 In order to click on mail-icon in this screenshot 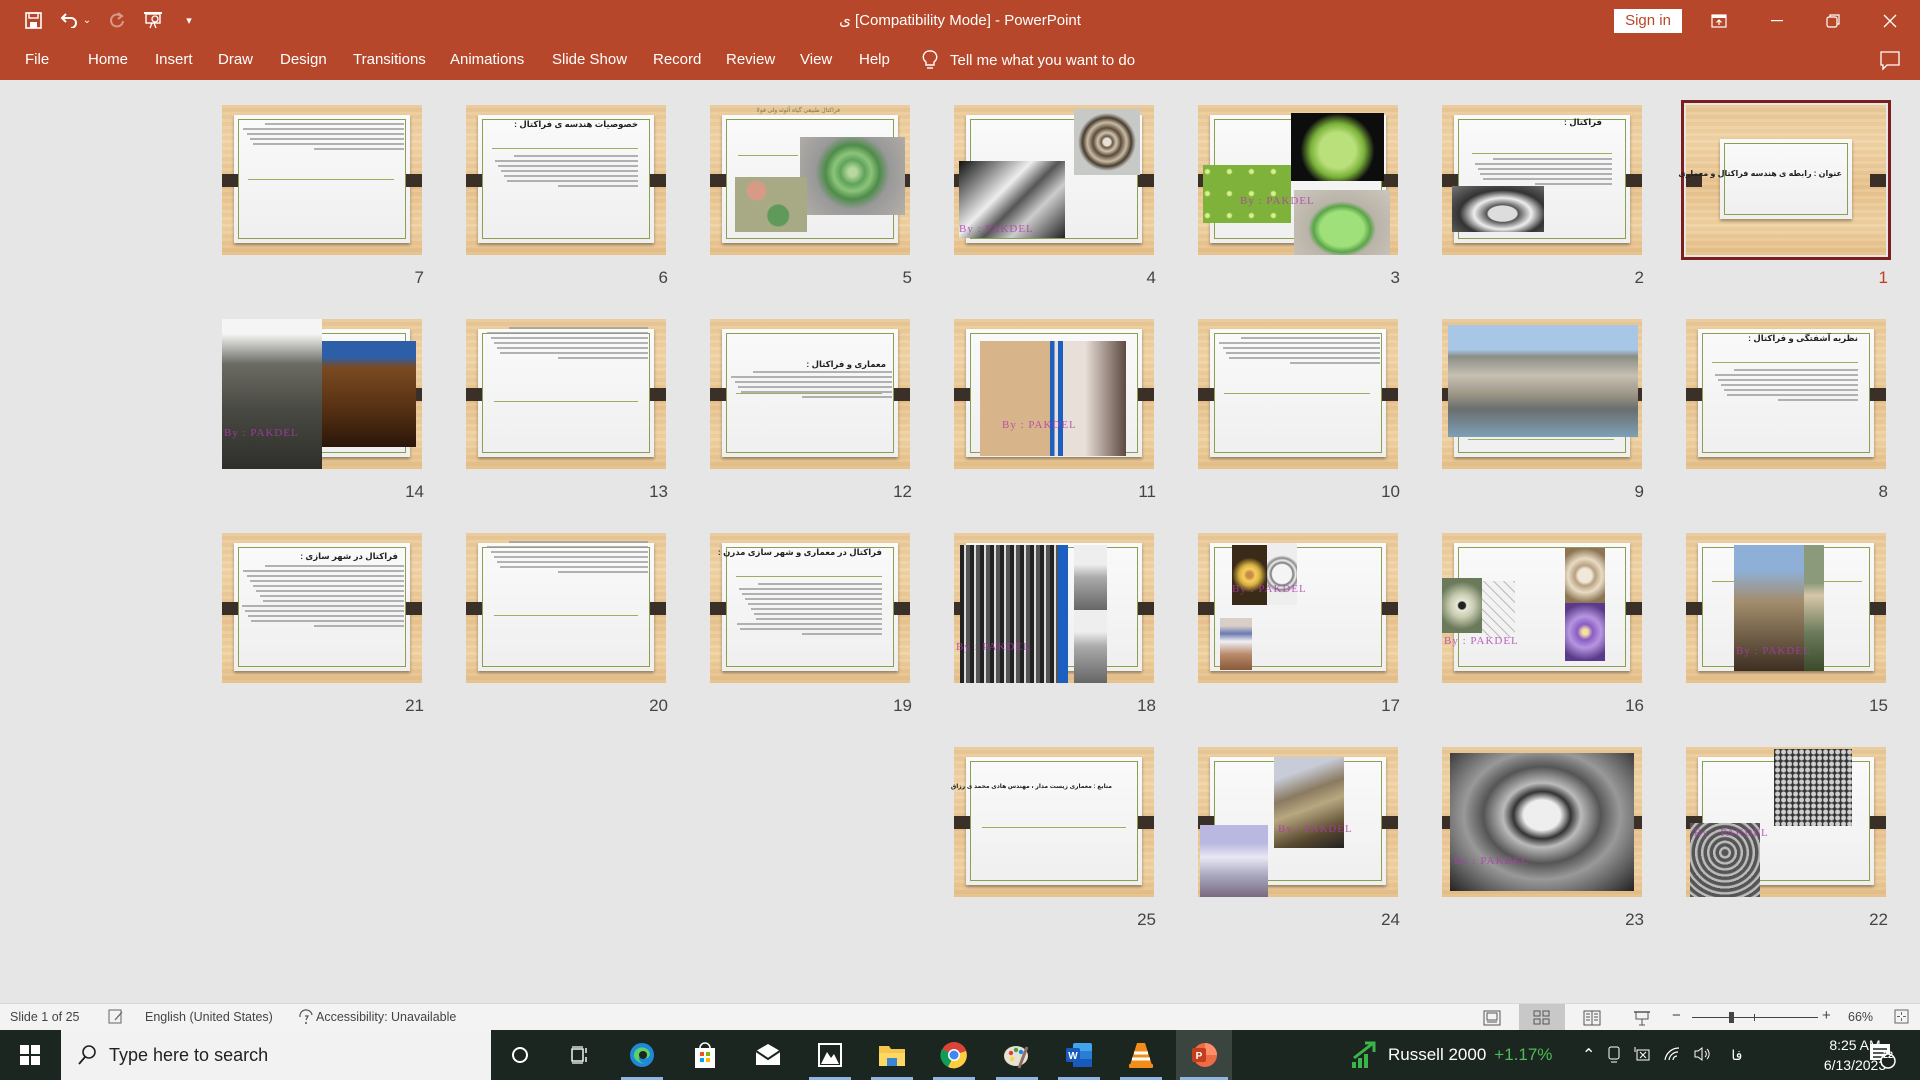, I will do `click(768, 1055)`.